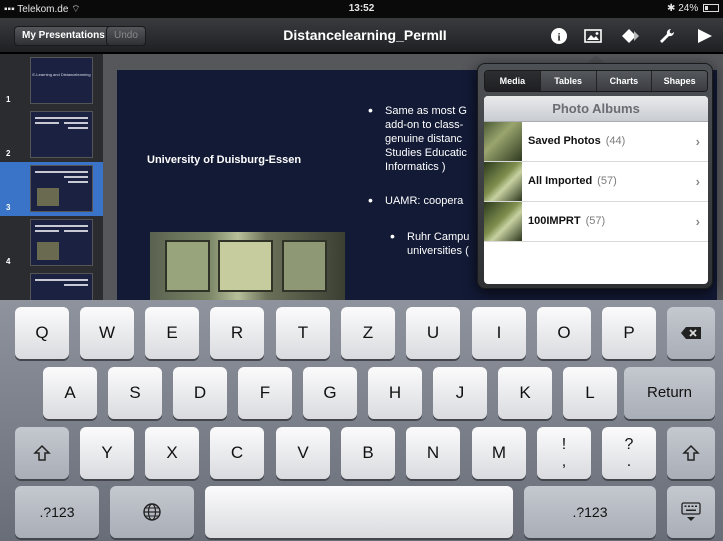  Describe the element at coordinates (568, 81) in the screenshot. I see `tab-tables: Tables` at that location.